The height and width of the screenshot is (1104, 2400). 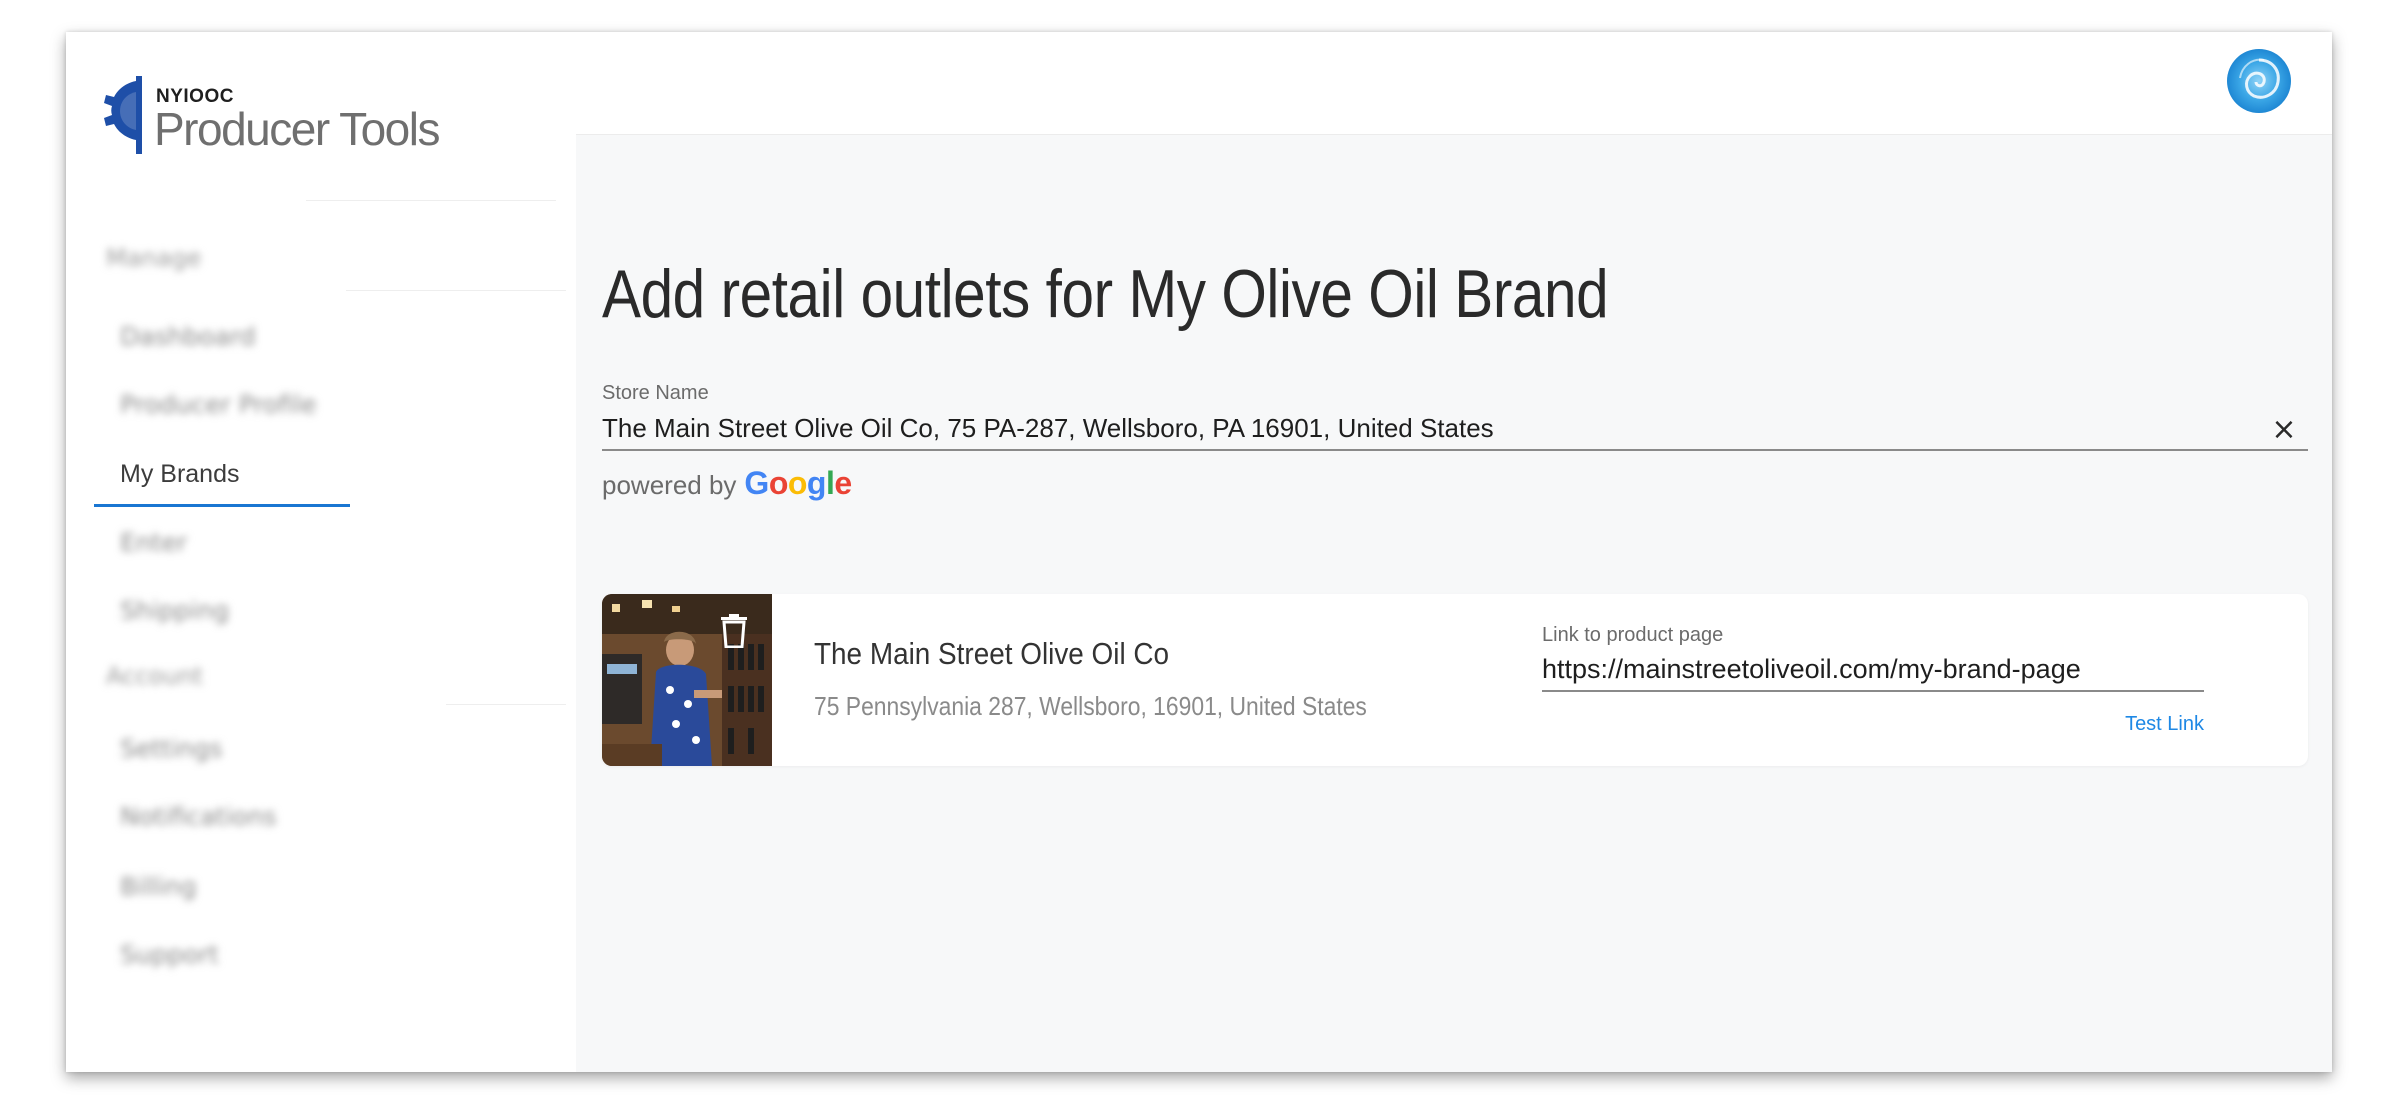 I want to click on store-name-label: Store Name, so click(x=655, y=393).